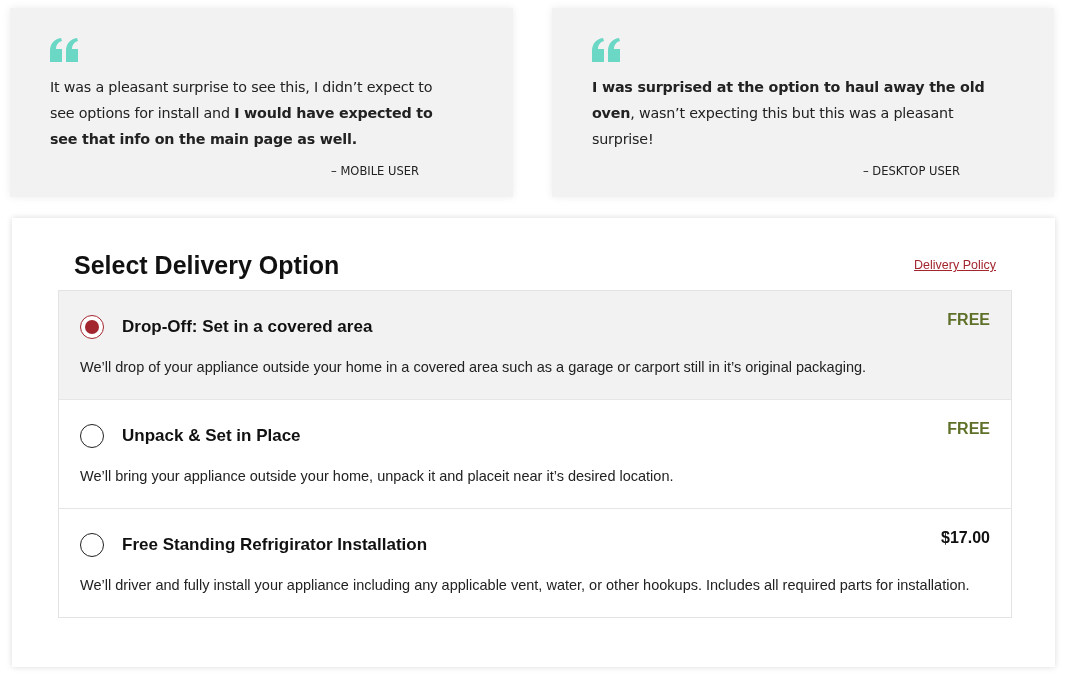 Image resolution: width=1065 pixels, height=677 pixels. I want to click on testimonial-attribution: – MOBILE USER, so click(375, 171).